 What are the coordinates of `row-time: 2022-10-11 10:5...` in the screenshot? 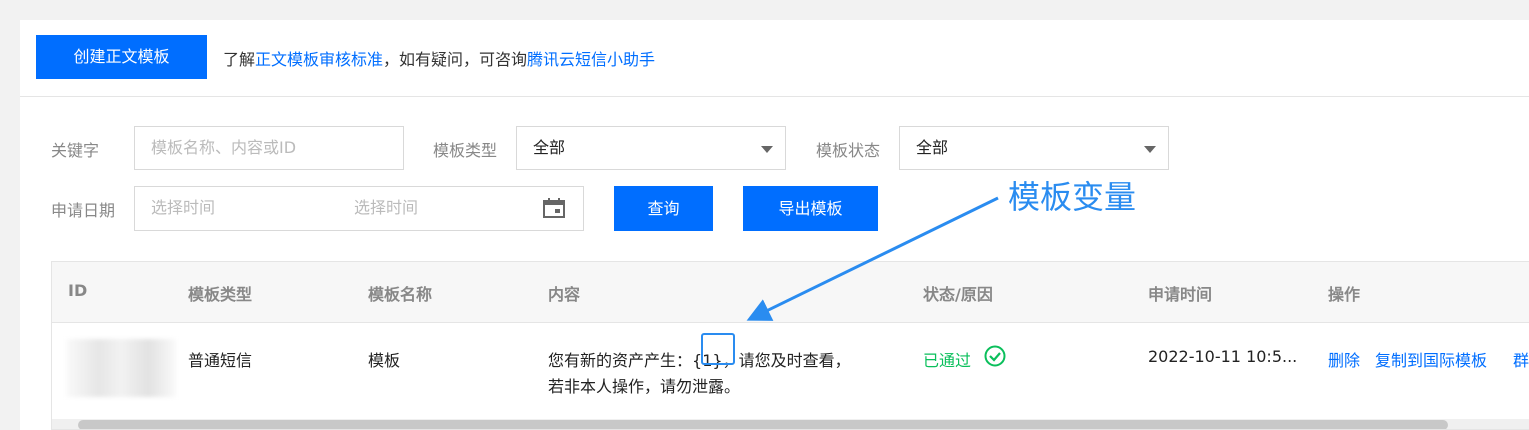 It's located at (1223, 356).